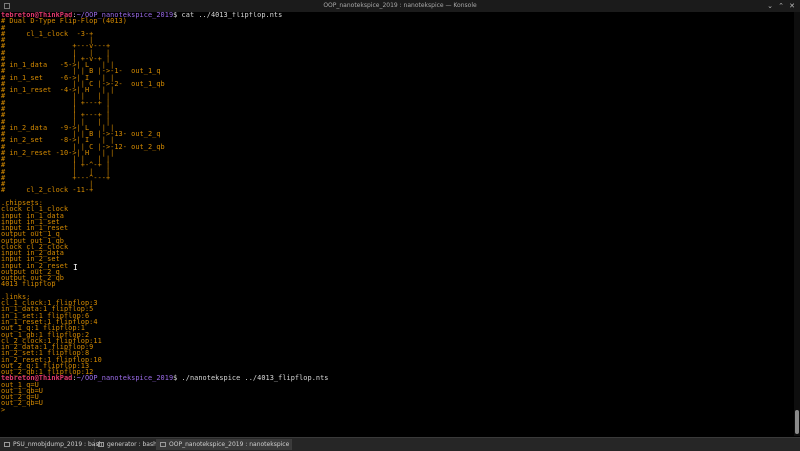 This screenshot has width=800, height=451. I want to click on output-line: >, so click(5, 409).